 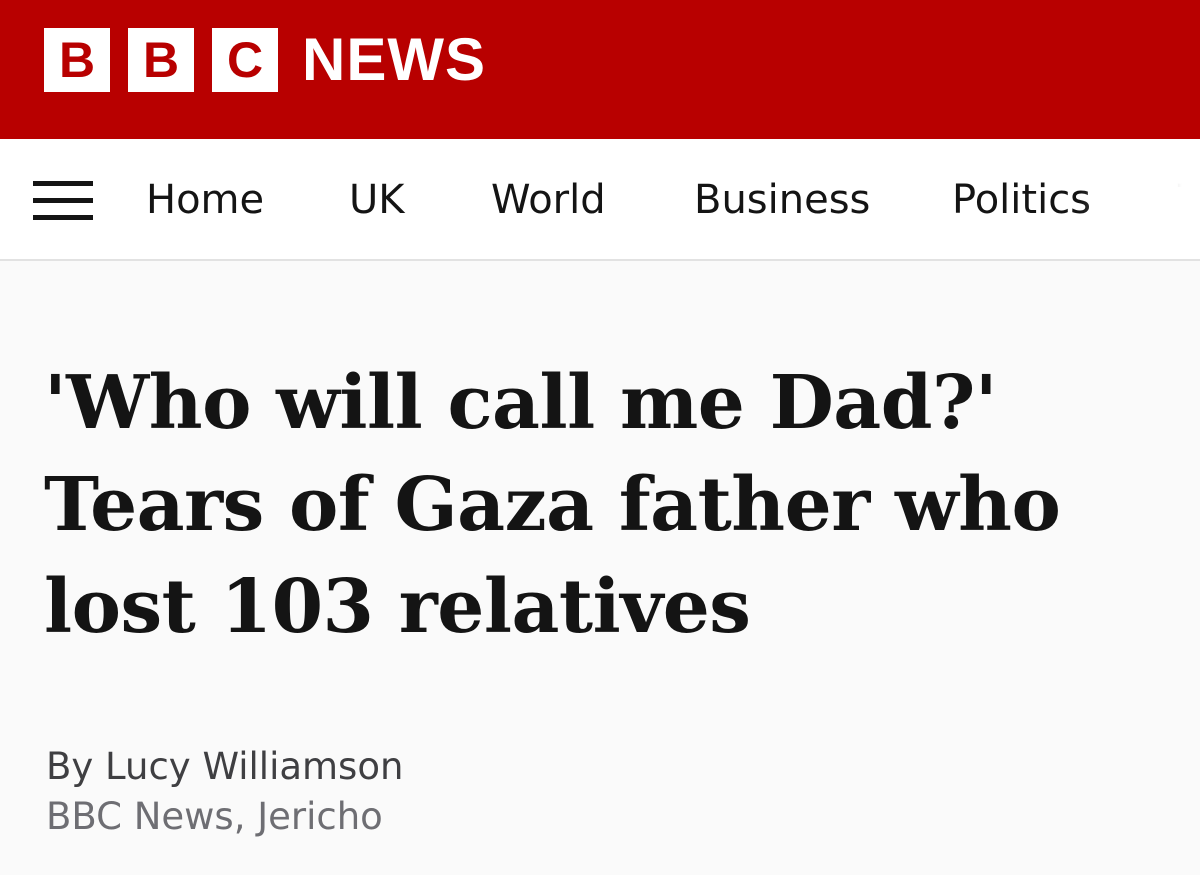 I want to click on logo-letter-b2: B, so click(x=161, y=60).